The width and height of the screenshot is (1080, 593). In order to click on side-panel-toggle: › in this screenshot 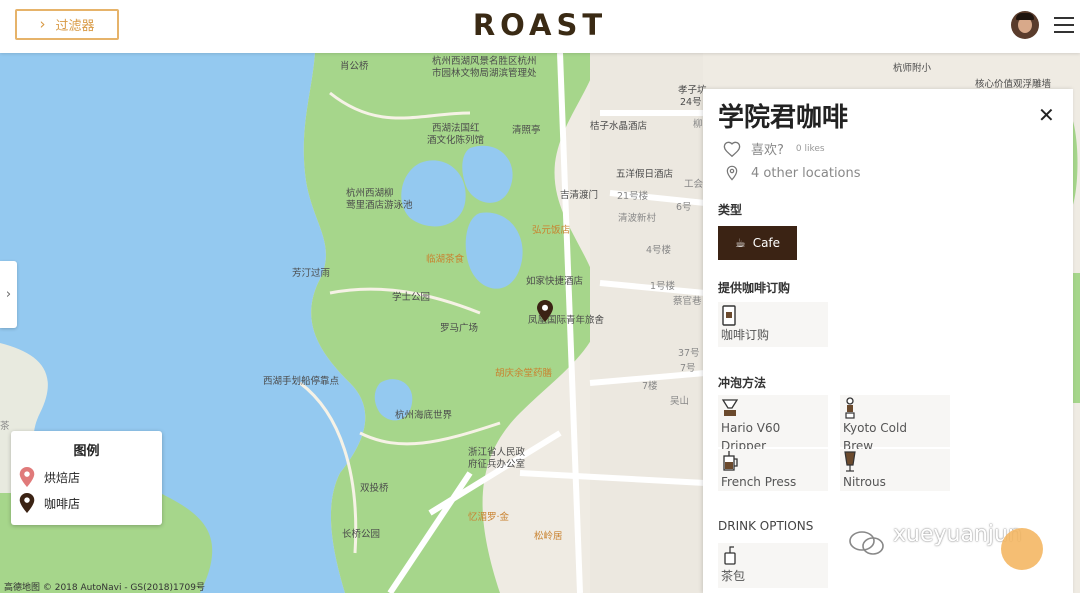, I will do `click(8, 294)`.